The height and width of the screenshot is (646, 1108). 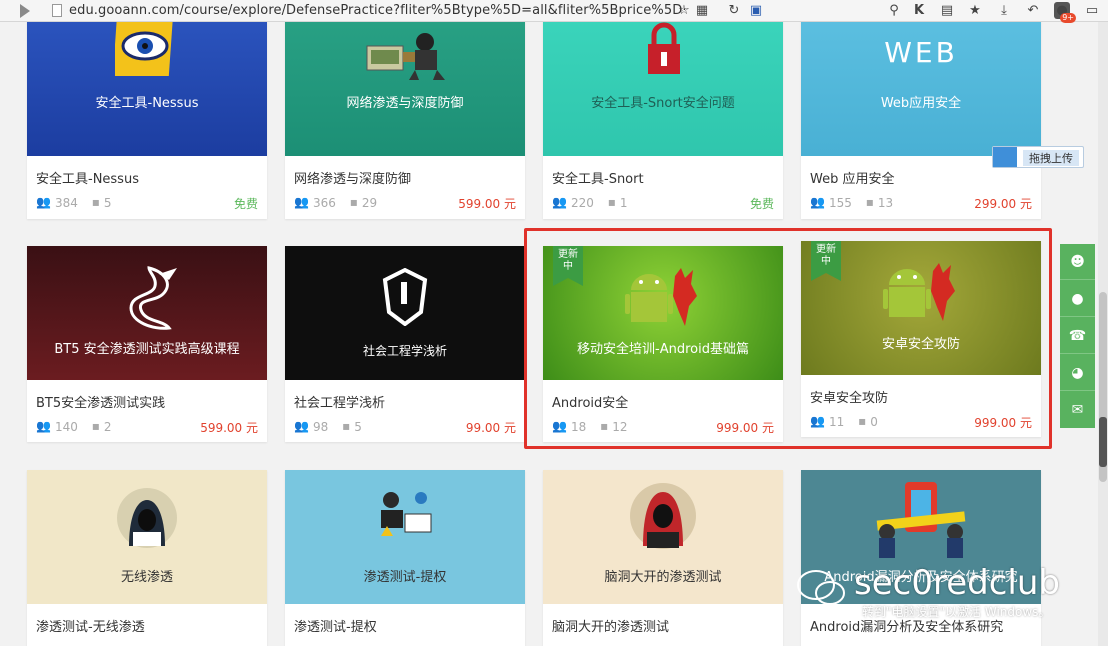 What do you see at coordinates (107, 426) in the screenshot?
I see `comments-count: 2` at bounding box center [107, 426].